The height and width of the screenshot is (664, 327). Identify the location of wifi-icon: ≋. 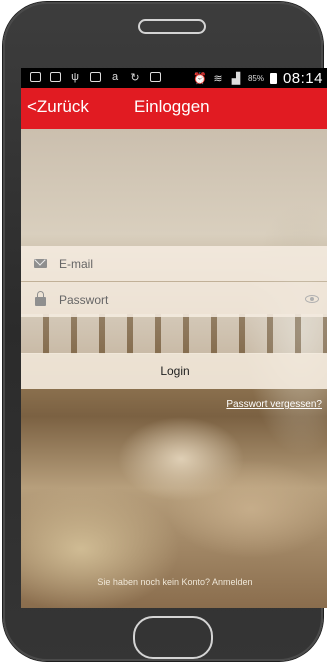
(218, 79).